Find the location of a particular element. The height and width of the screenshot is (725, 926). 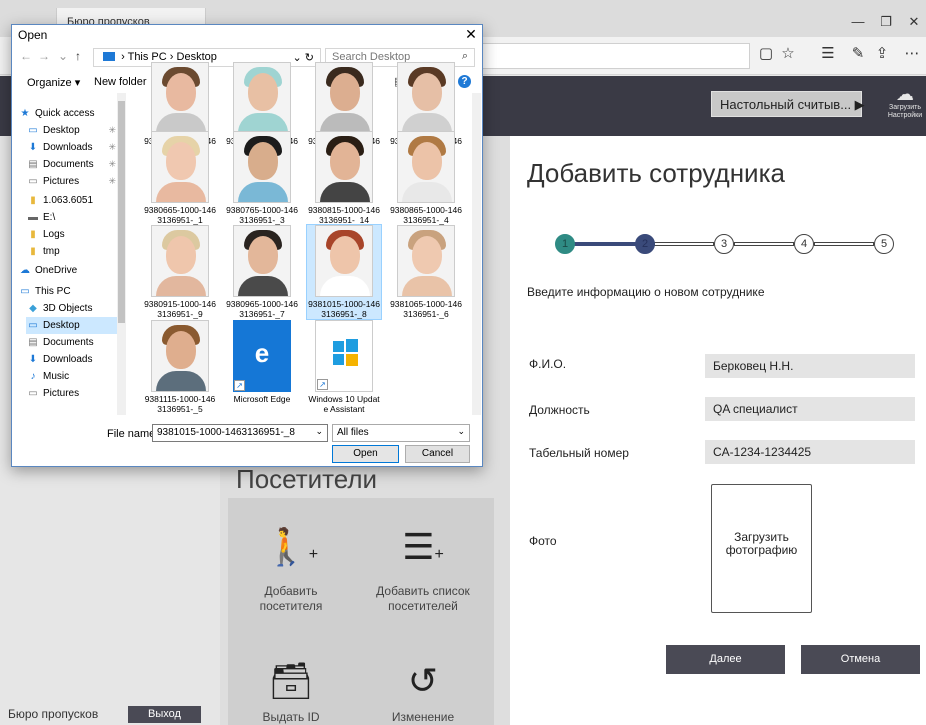

objects-icon: ◆ is located at coordinates (33, 308).